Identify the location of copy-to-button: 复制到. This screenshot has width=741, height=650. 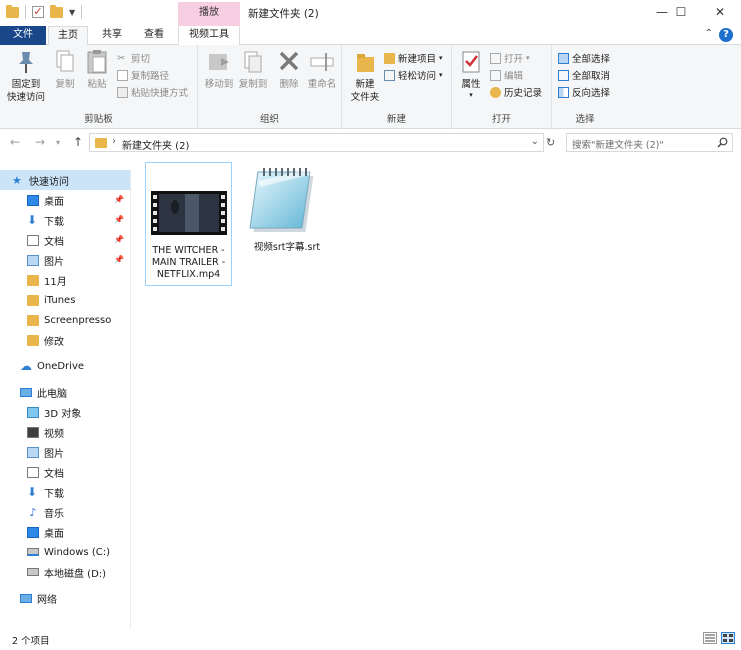
(253, 70).